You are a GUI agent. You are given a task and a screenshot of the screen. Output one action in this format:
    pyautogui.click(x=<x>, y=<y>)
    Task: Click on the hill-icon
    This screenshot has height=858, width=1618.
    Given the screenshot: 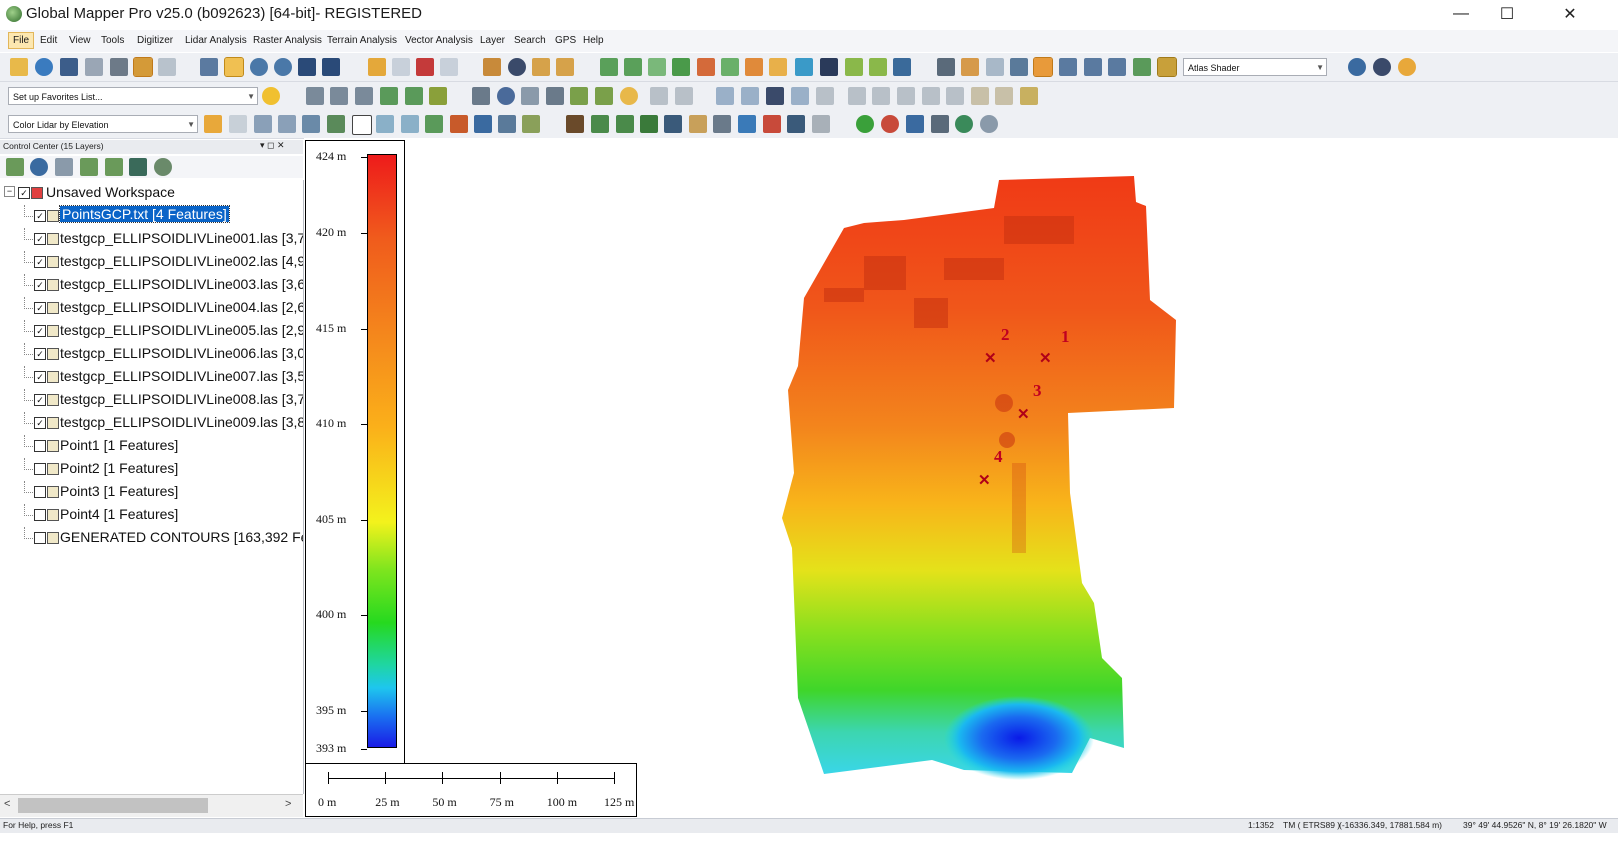 What is the action you would take?
    pyautogui.click(x=730, y=67)
    